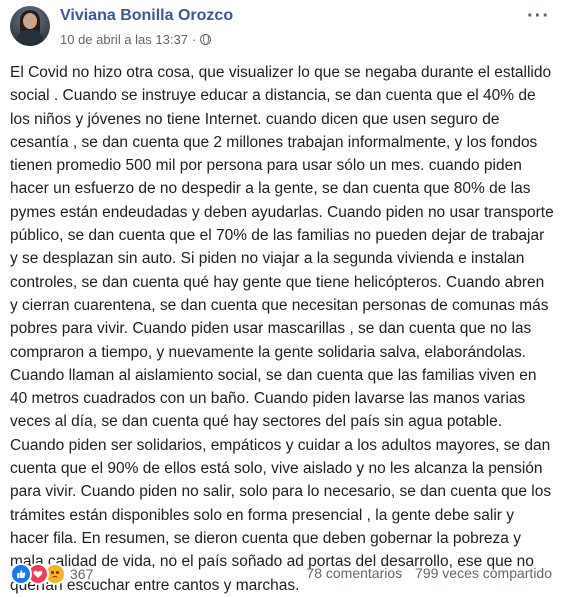 Image resolution: width=562 pixels, height=597 pixels. What do you see at coordinates (51, 574) in the screenshot?
I see `reactions-summary: 367` at bounding box center [51, 574].